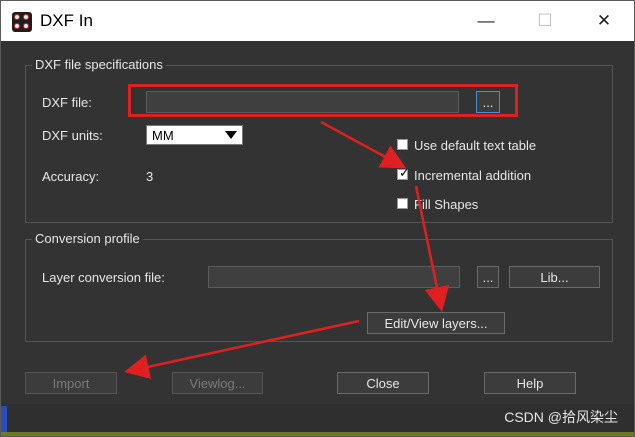 This screenshot has height=437, width=635. Describe the element at coordinates (317, 434) in the screenshot. I see `background-strip` at that location.